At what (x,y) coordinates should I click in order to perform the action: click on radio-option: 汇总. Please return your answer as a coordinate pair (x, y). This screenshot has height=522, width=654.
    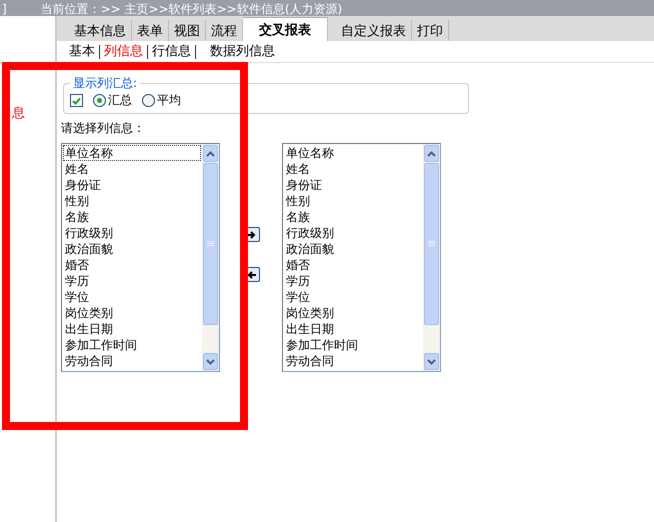
    Looking at the image, I should click on (112, 100).